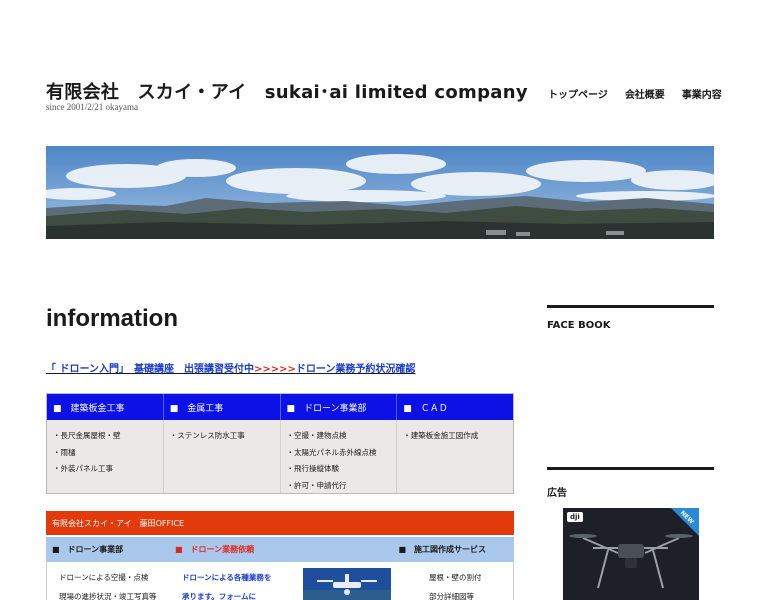  I want to click on services-header-cad: ■ ＣＡＤ, so click(425, 408).